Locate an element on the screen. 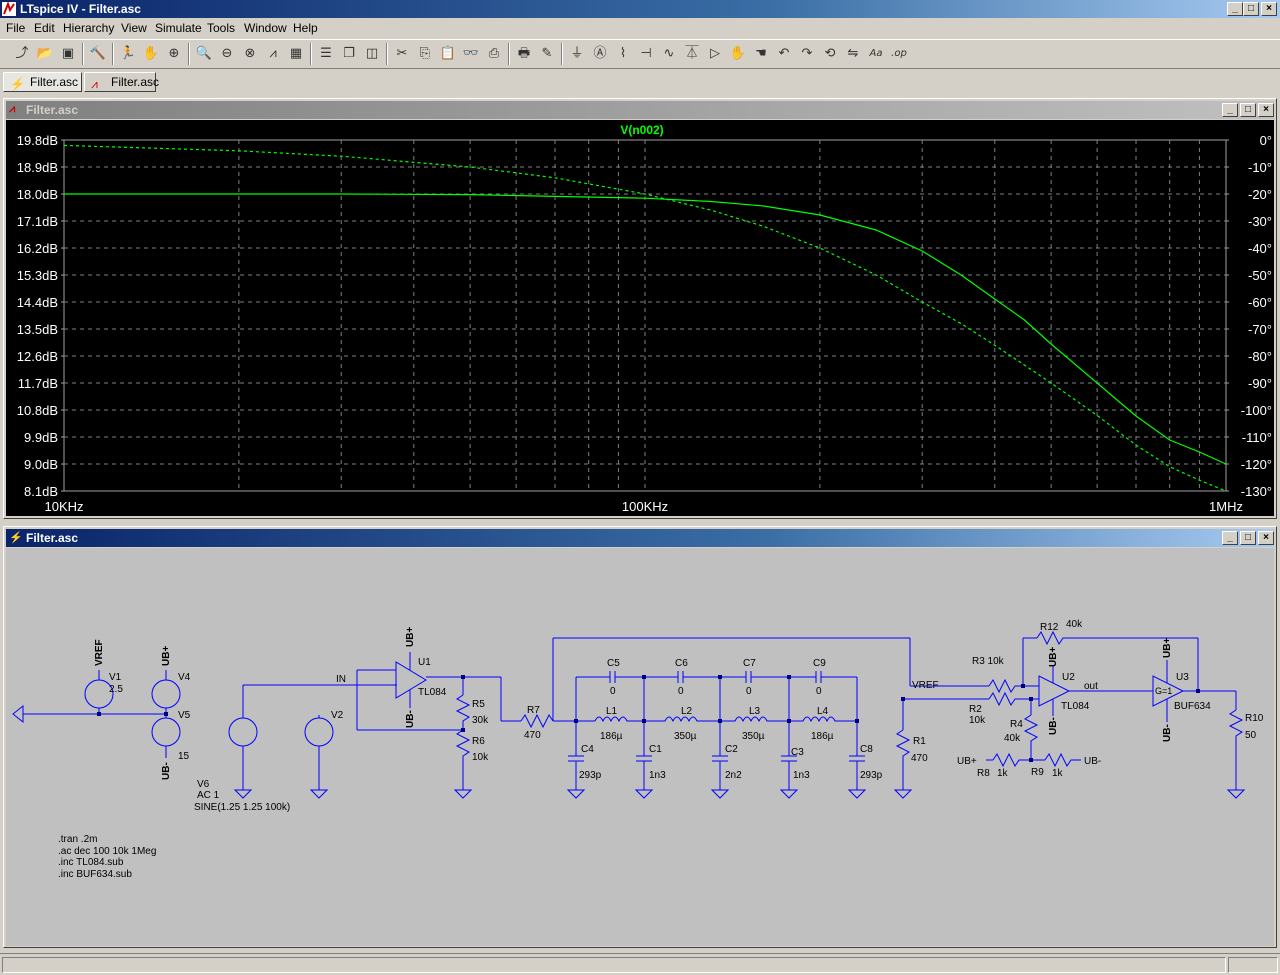  directive-inc-tl084: .inc TL084.sub is located at coordinates (91, 862).